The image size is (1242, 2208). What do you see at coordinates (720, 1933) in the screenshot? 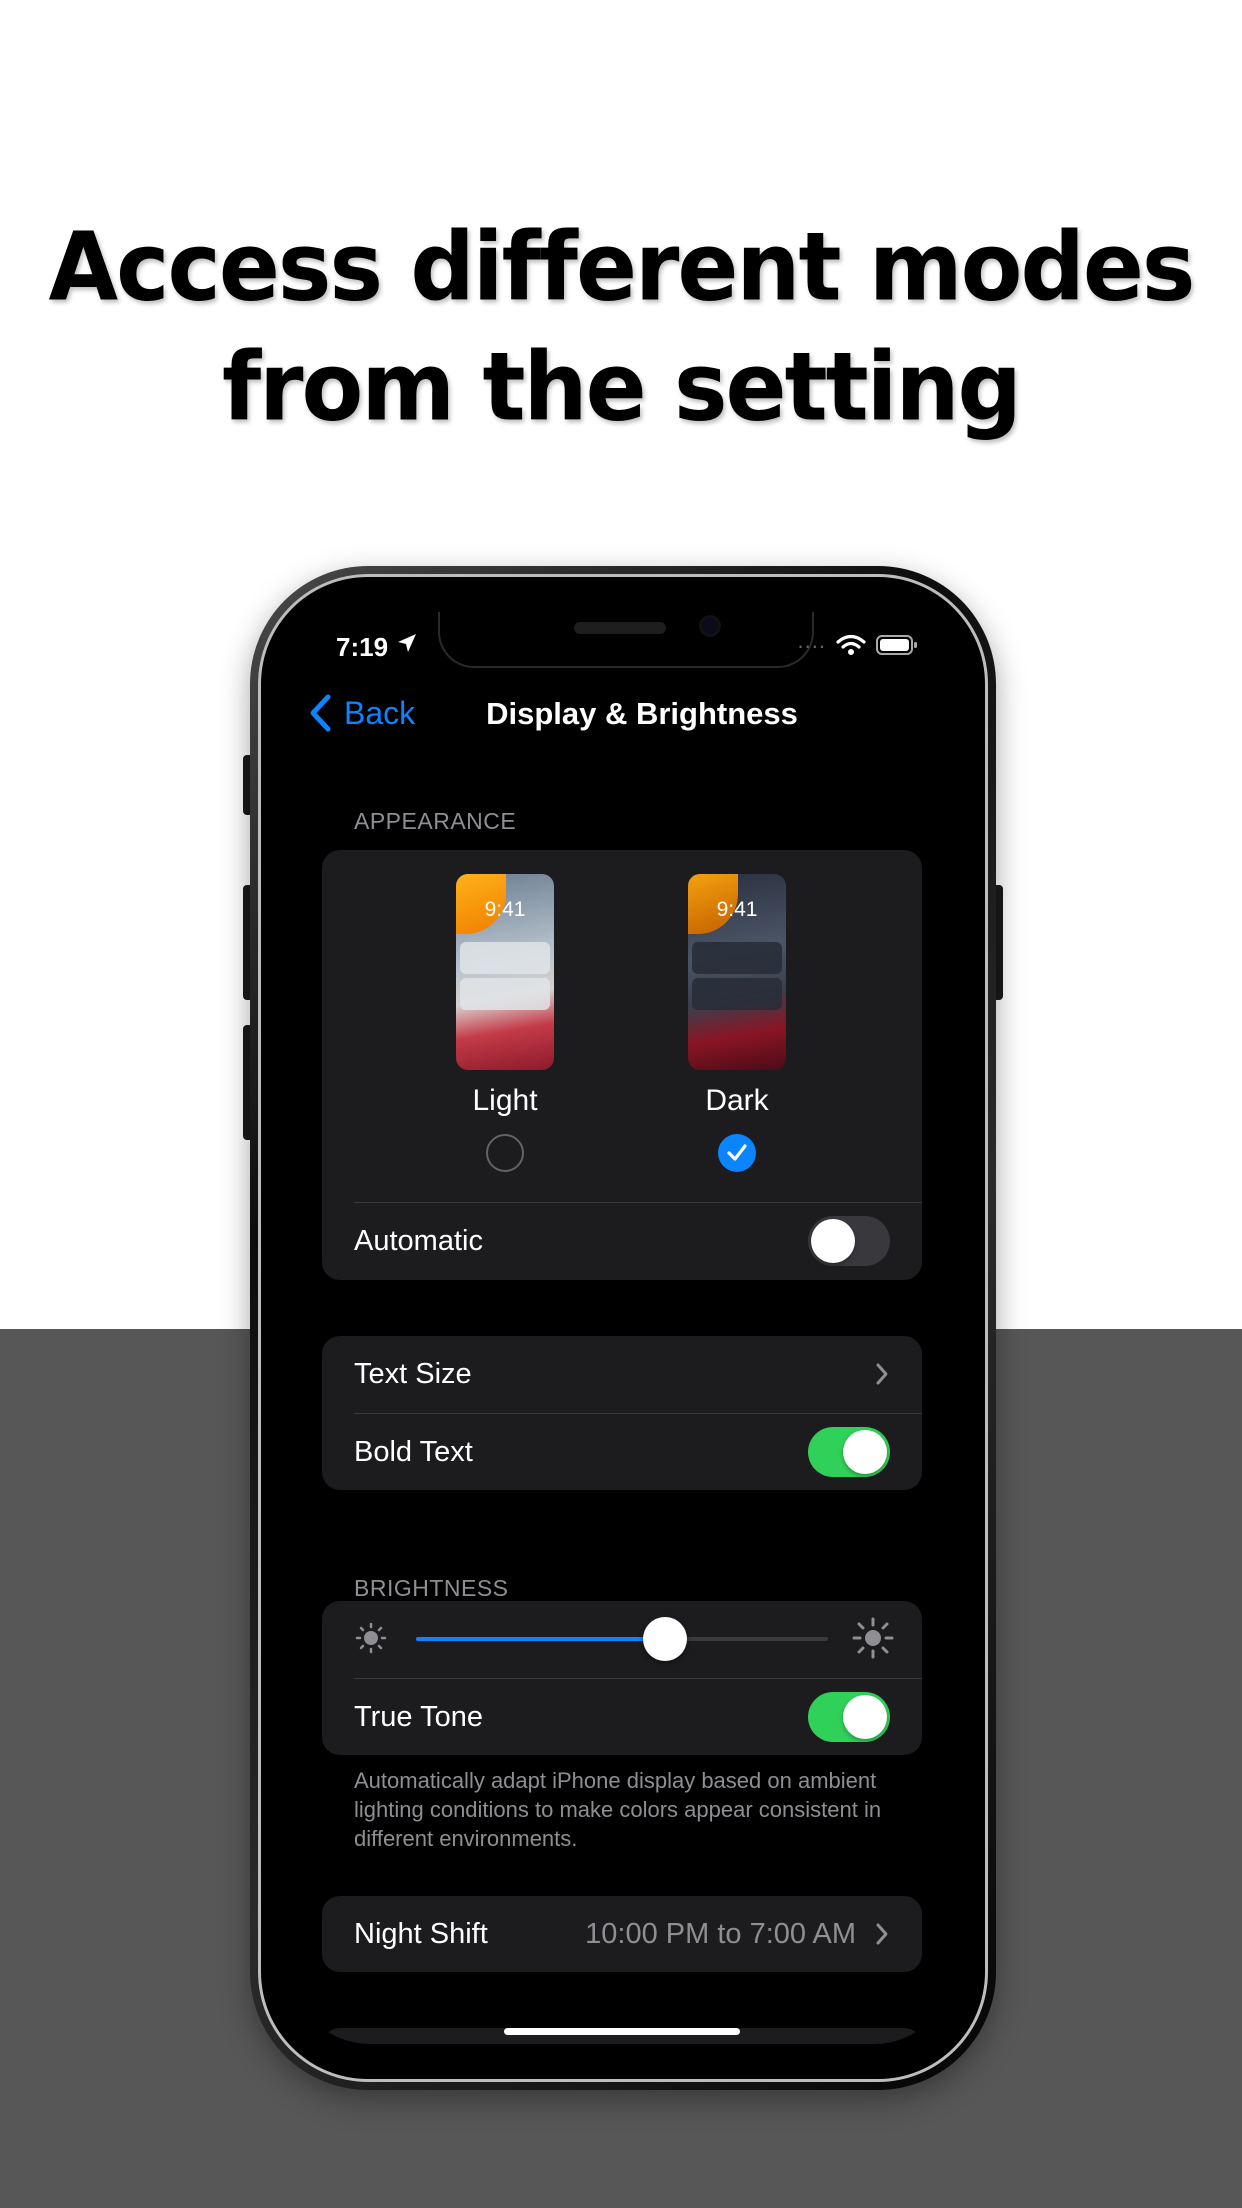
I see `night-shift-value: 10:00 PM to 7:00 AM` at bounding box center [720, 1933].